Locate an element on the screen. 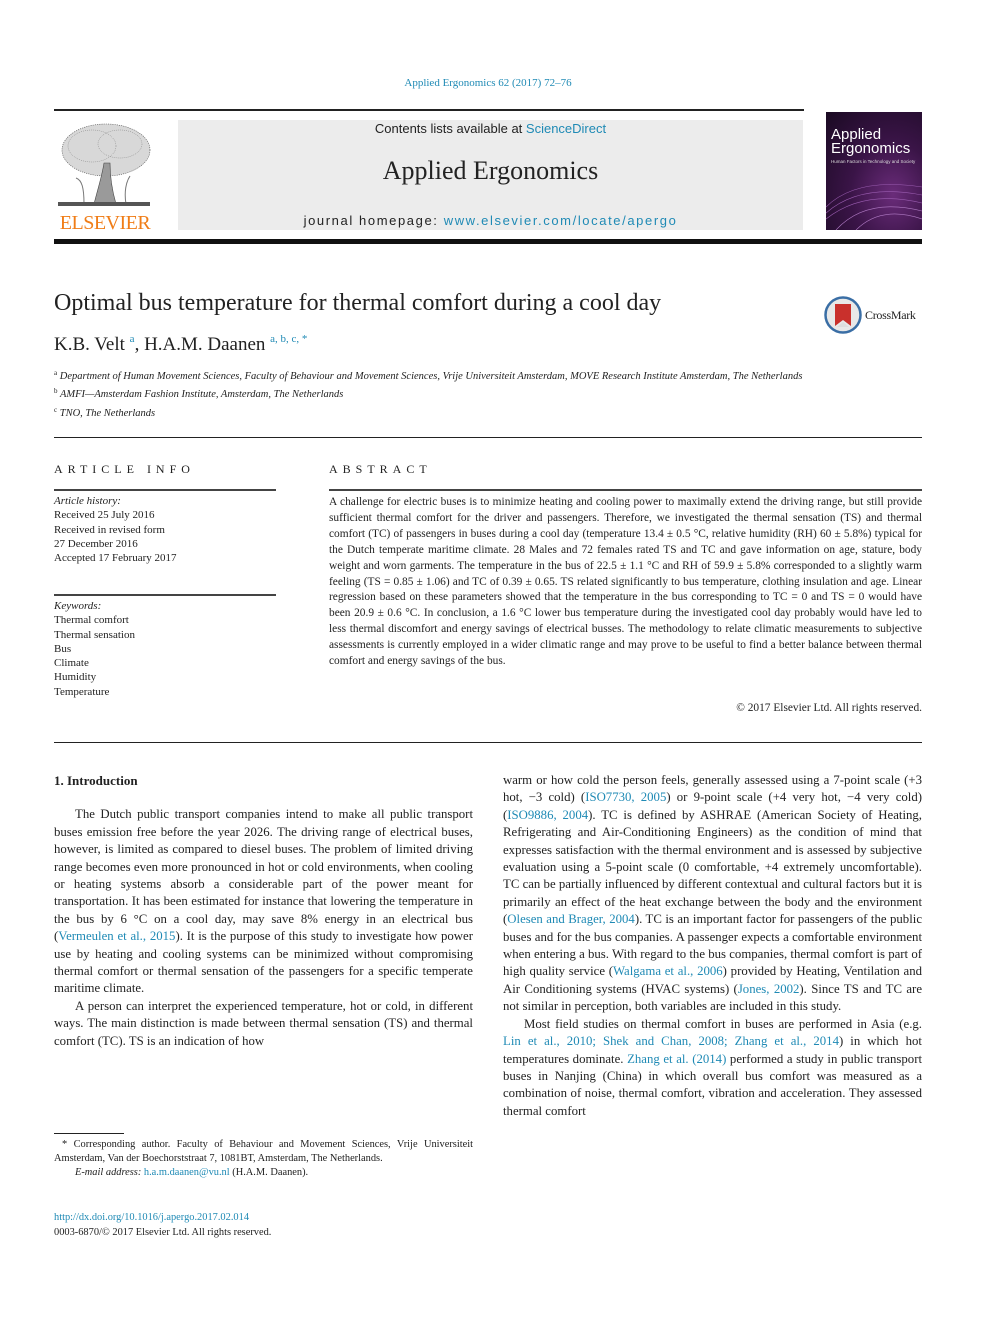  affiliation-mark: c is located at coordinates (56, 409).